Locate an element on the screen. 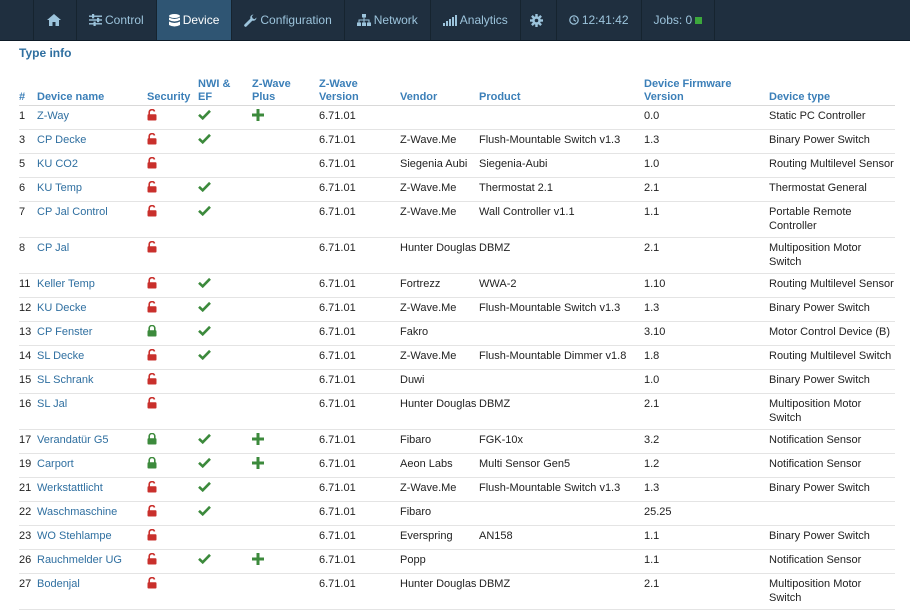  nav-control: Control is located at coordinates (117, 20).